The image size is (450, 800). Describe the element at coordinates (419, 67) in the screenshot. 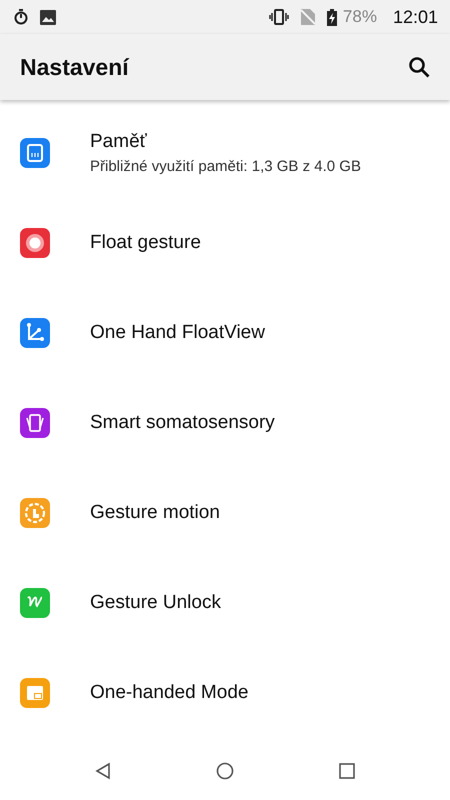

I see `search-icon` at that location.